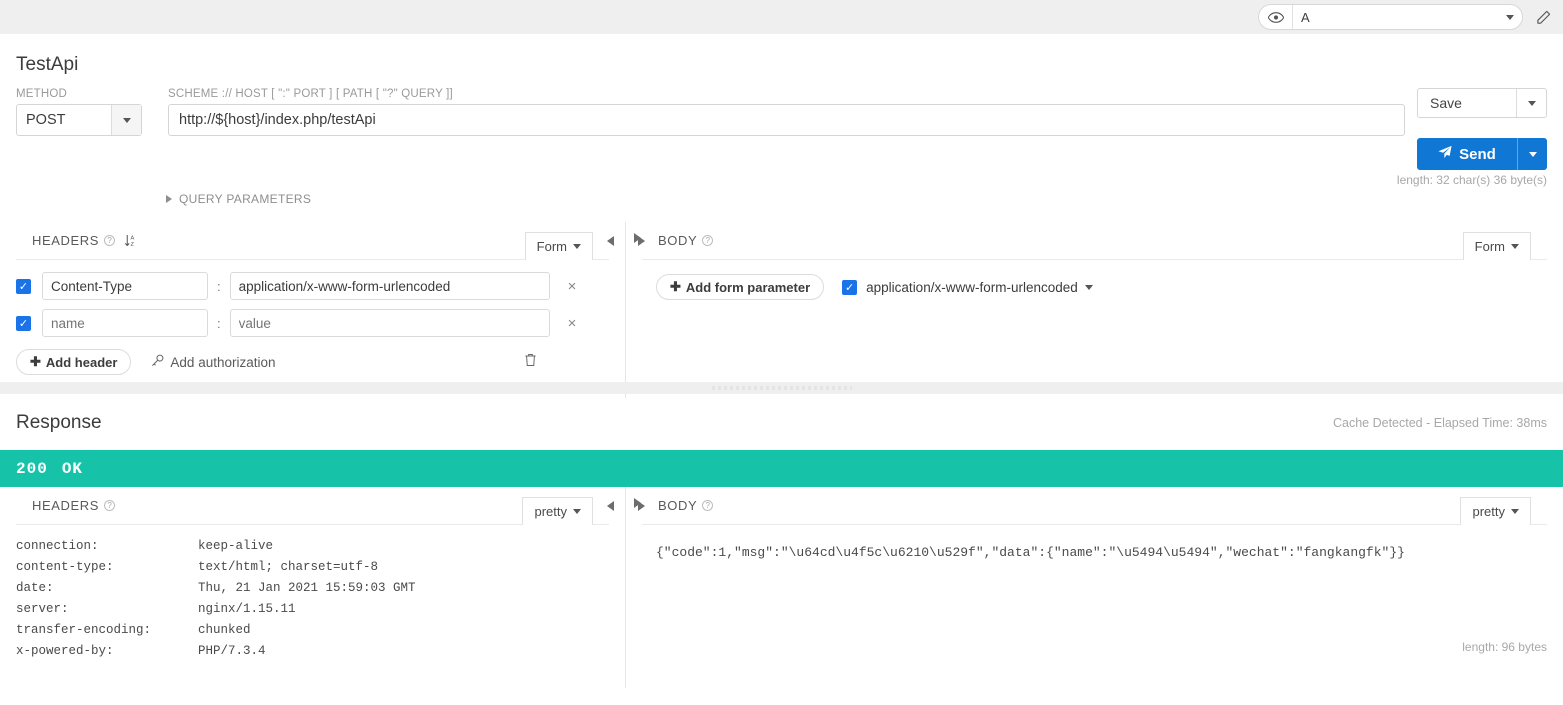 This screenshot has width=1563, height=705. I want to click on environment-selector-group: A, so click(1390, 17).